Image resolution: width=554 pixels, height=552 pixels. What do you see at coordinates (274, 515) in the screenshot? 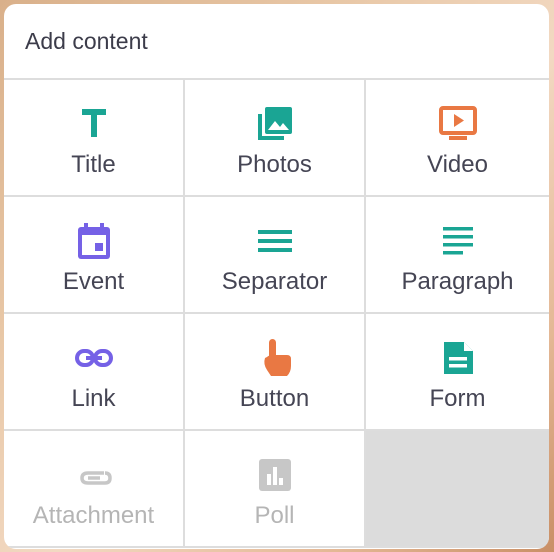
I see `tile-label-poll: Poll` at bounding box center [274, 515].